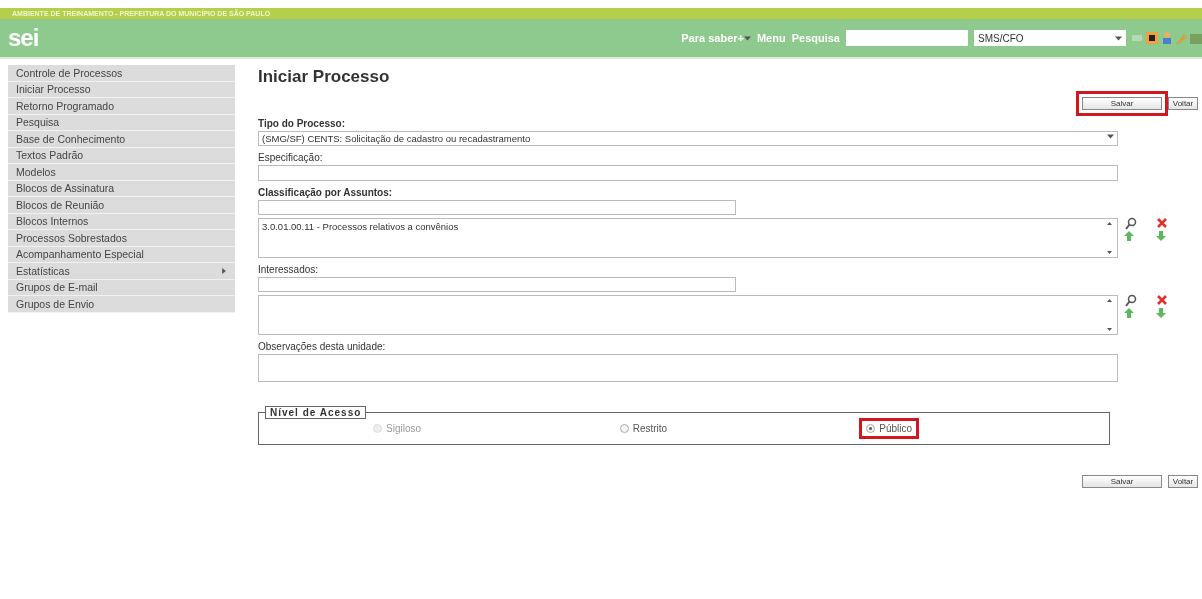  What do you see at coordinates (326, 192) in the screenshot?
I see `field-label: Classificação por Assuntos:` at bounding box center [326, 192].